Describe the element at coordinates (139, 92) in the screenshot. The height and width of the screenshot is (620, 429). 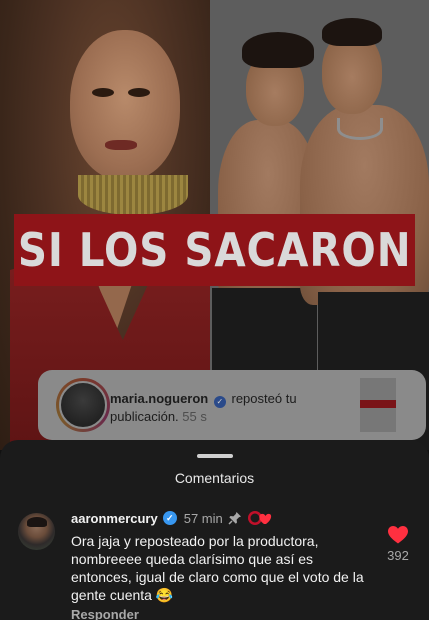
I see `woman-eye-right` at that location.